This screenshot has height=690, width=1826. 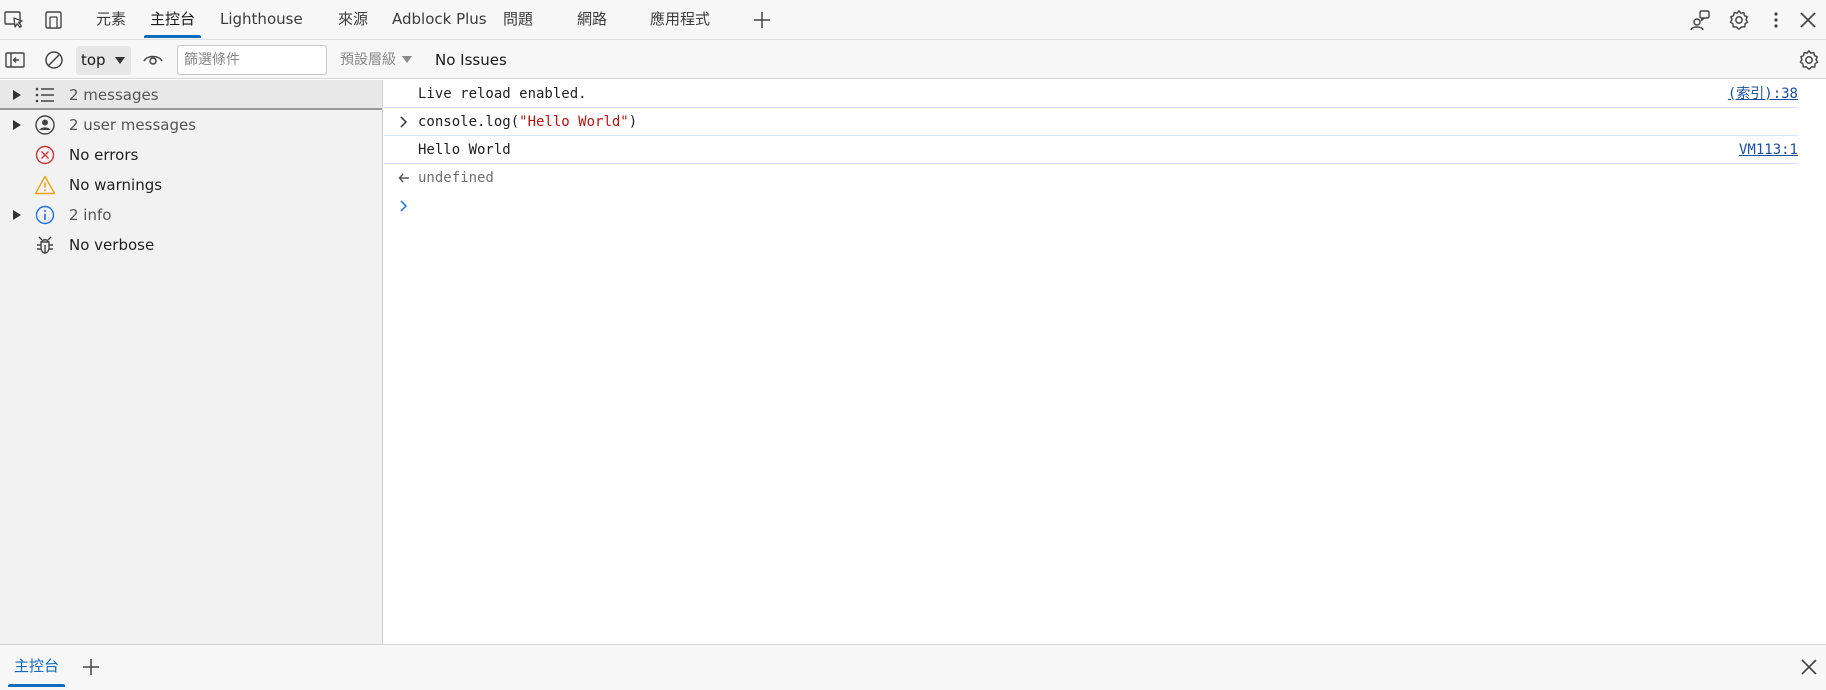 I want to click on tab-lighthouse: Lighthouse, so click(x=261, y=19).